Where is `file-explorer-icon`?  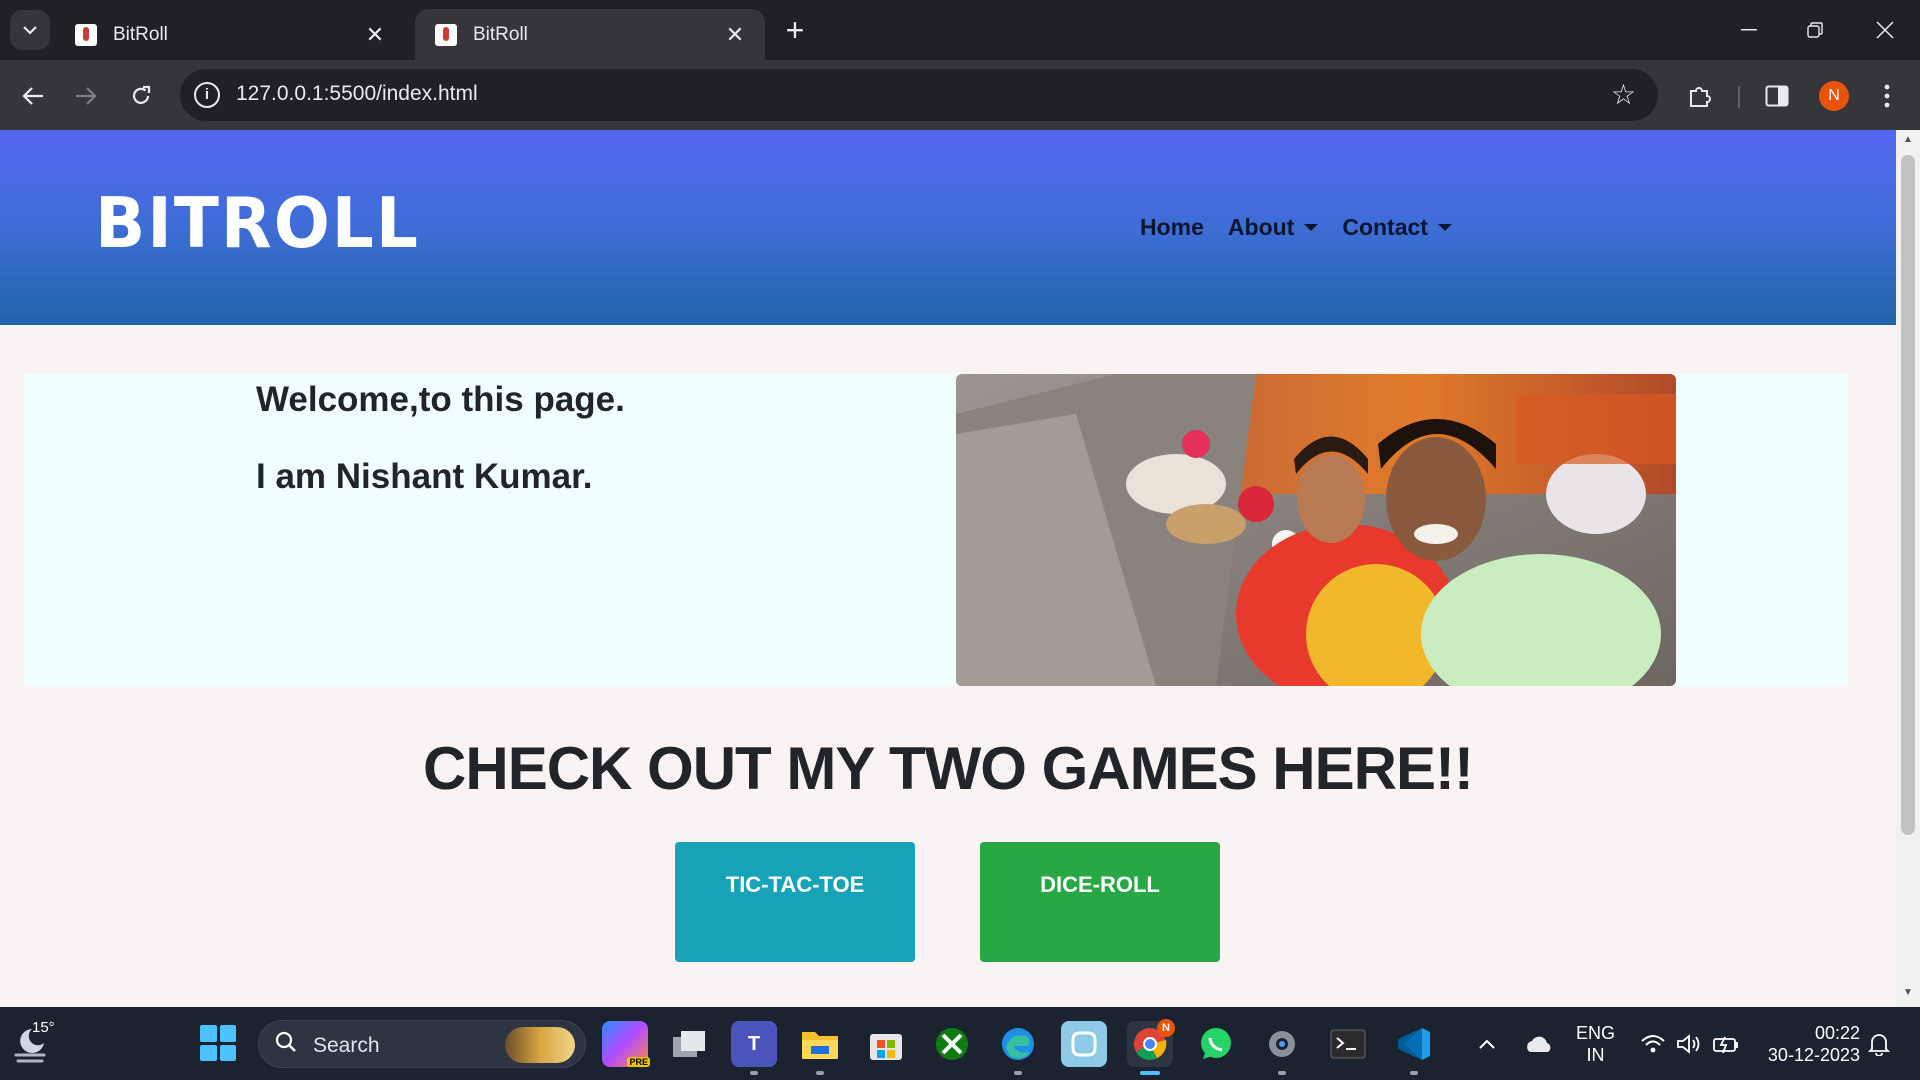
file-explorer-icon is located at coordinates (820, 1048).